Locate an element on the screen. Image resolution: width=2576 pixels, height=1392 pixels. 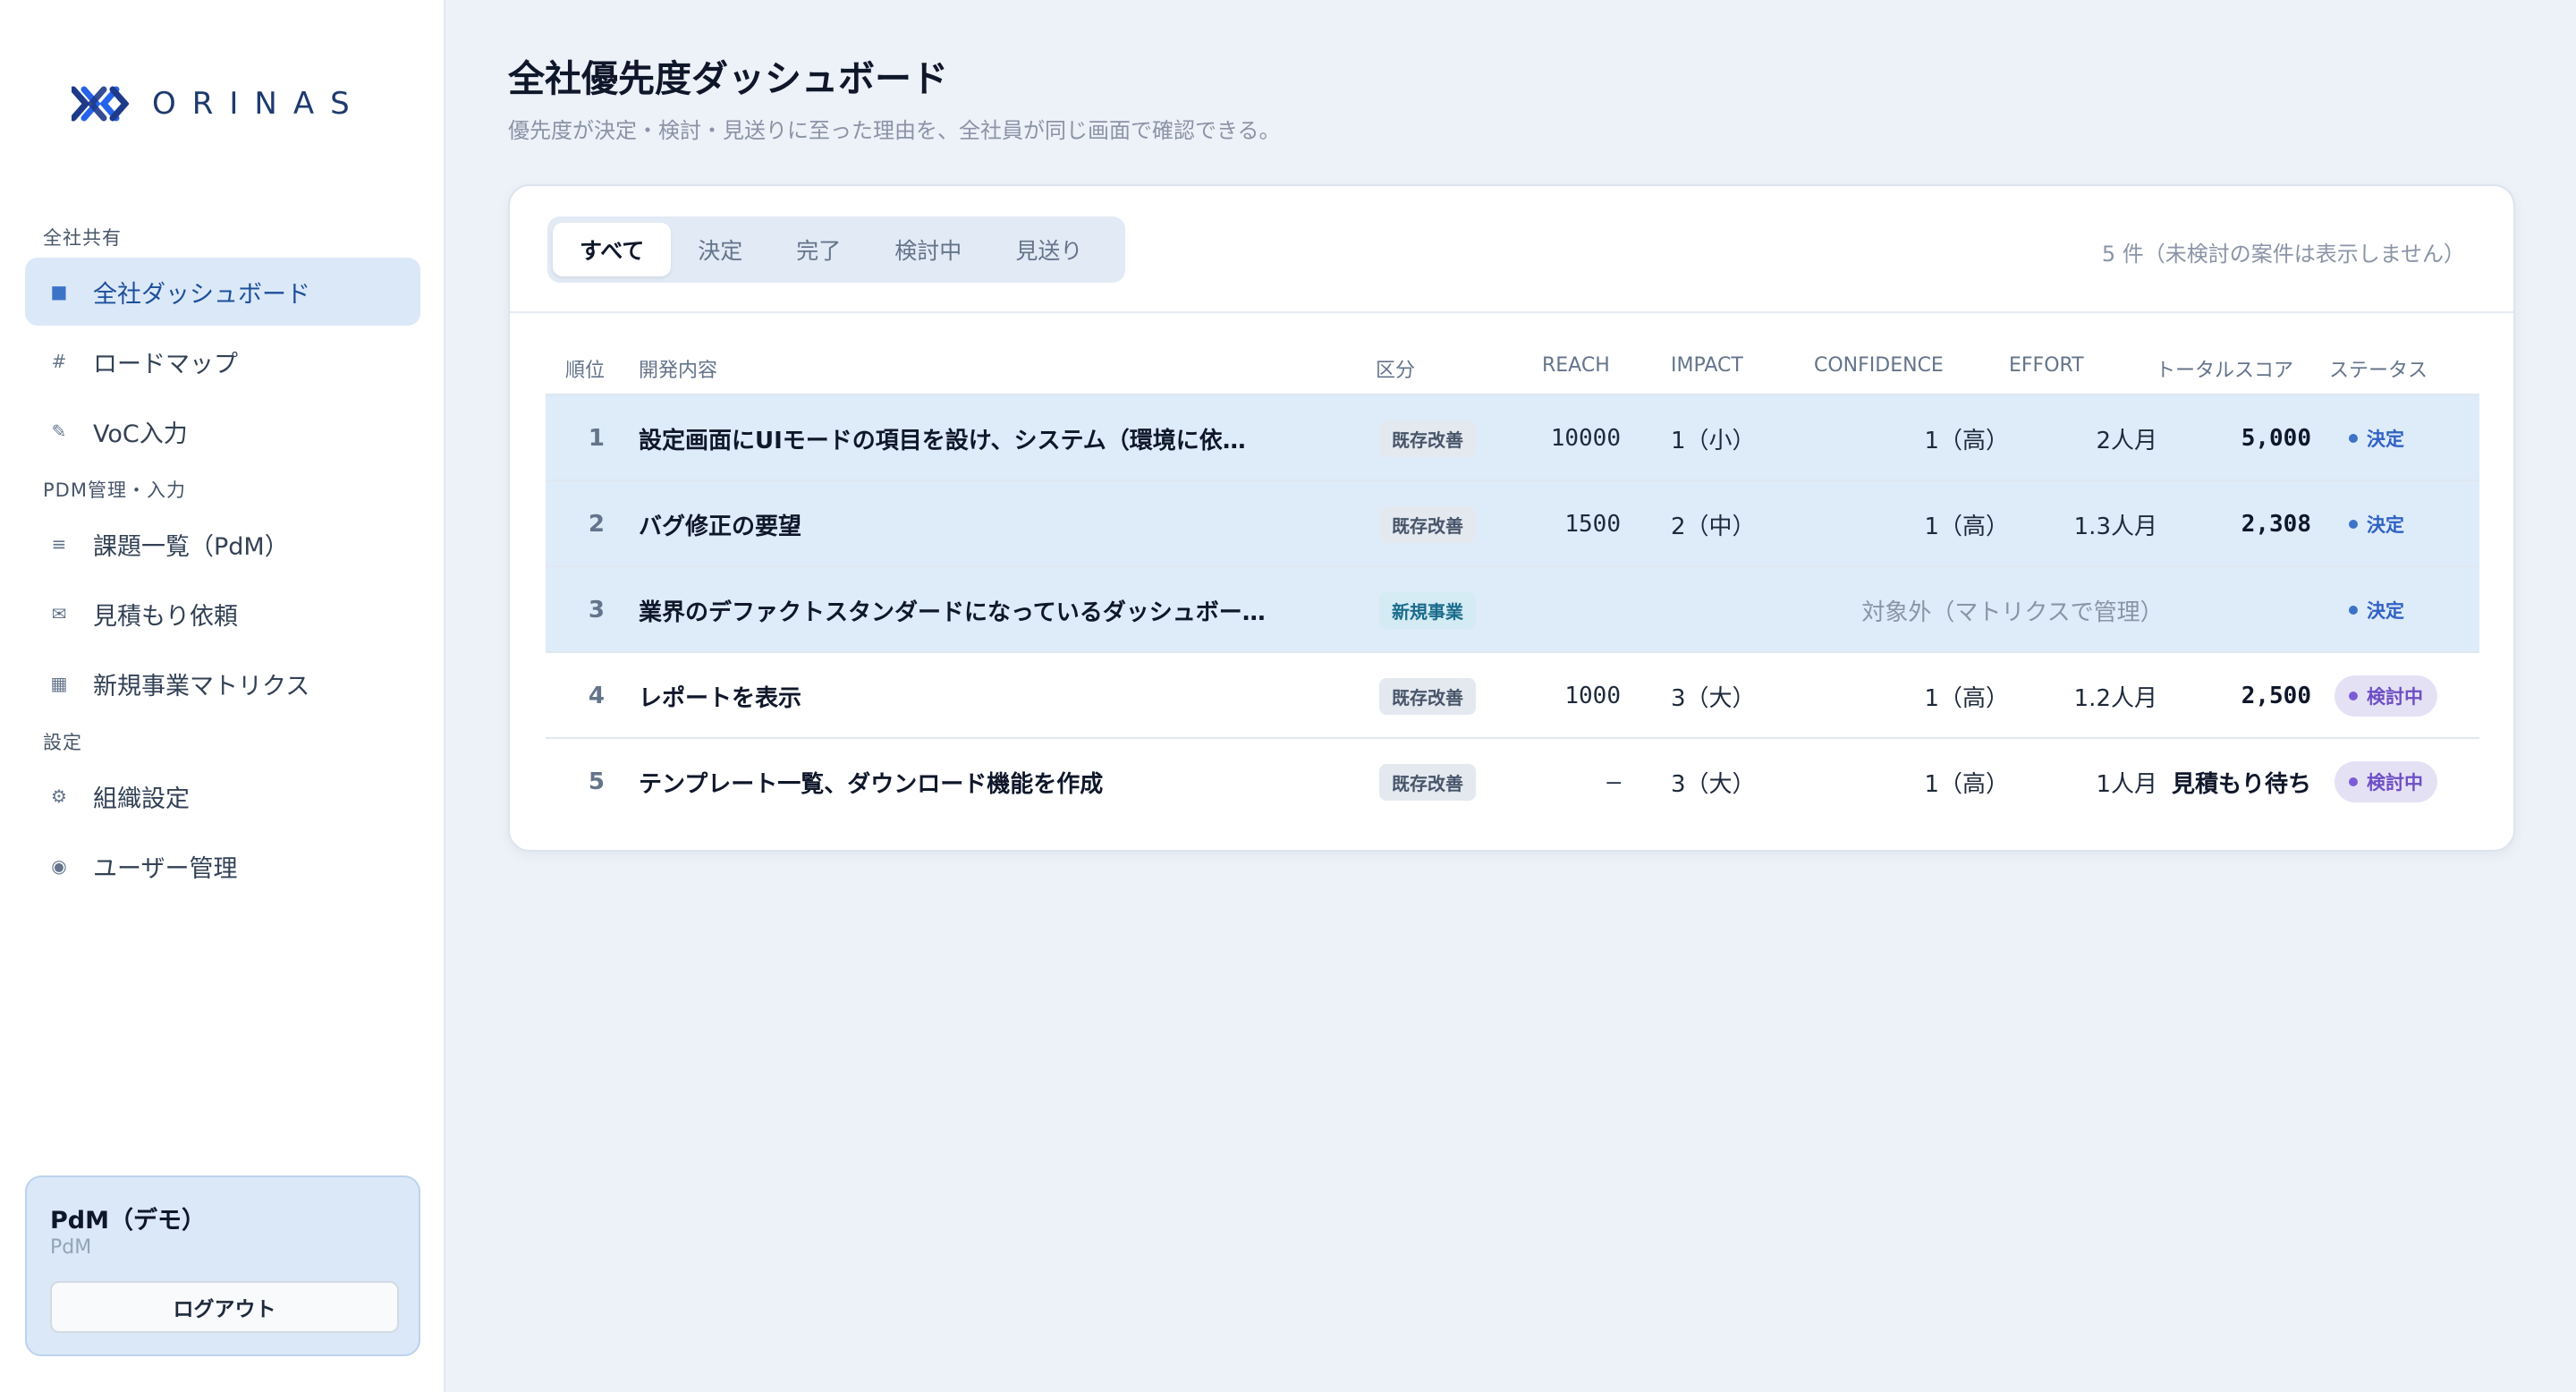
sidebar-item-label: VoC入力 is located at coordinates (140, 434).